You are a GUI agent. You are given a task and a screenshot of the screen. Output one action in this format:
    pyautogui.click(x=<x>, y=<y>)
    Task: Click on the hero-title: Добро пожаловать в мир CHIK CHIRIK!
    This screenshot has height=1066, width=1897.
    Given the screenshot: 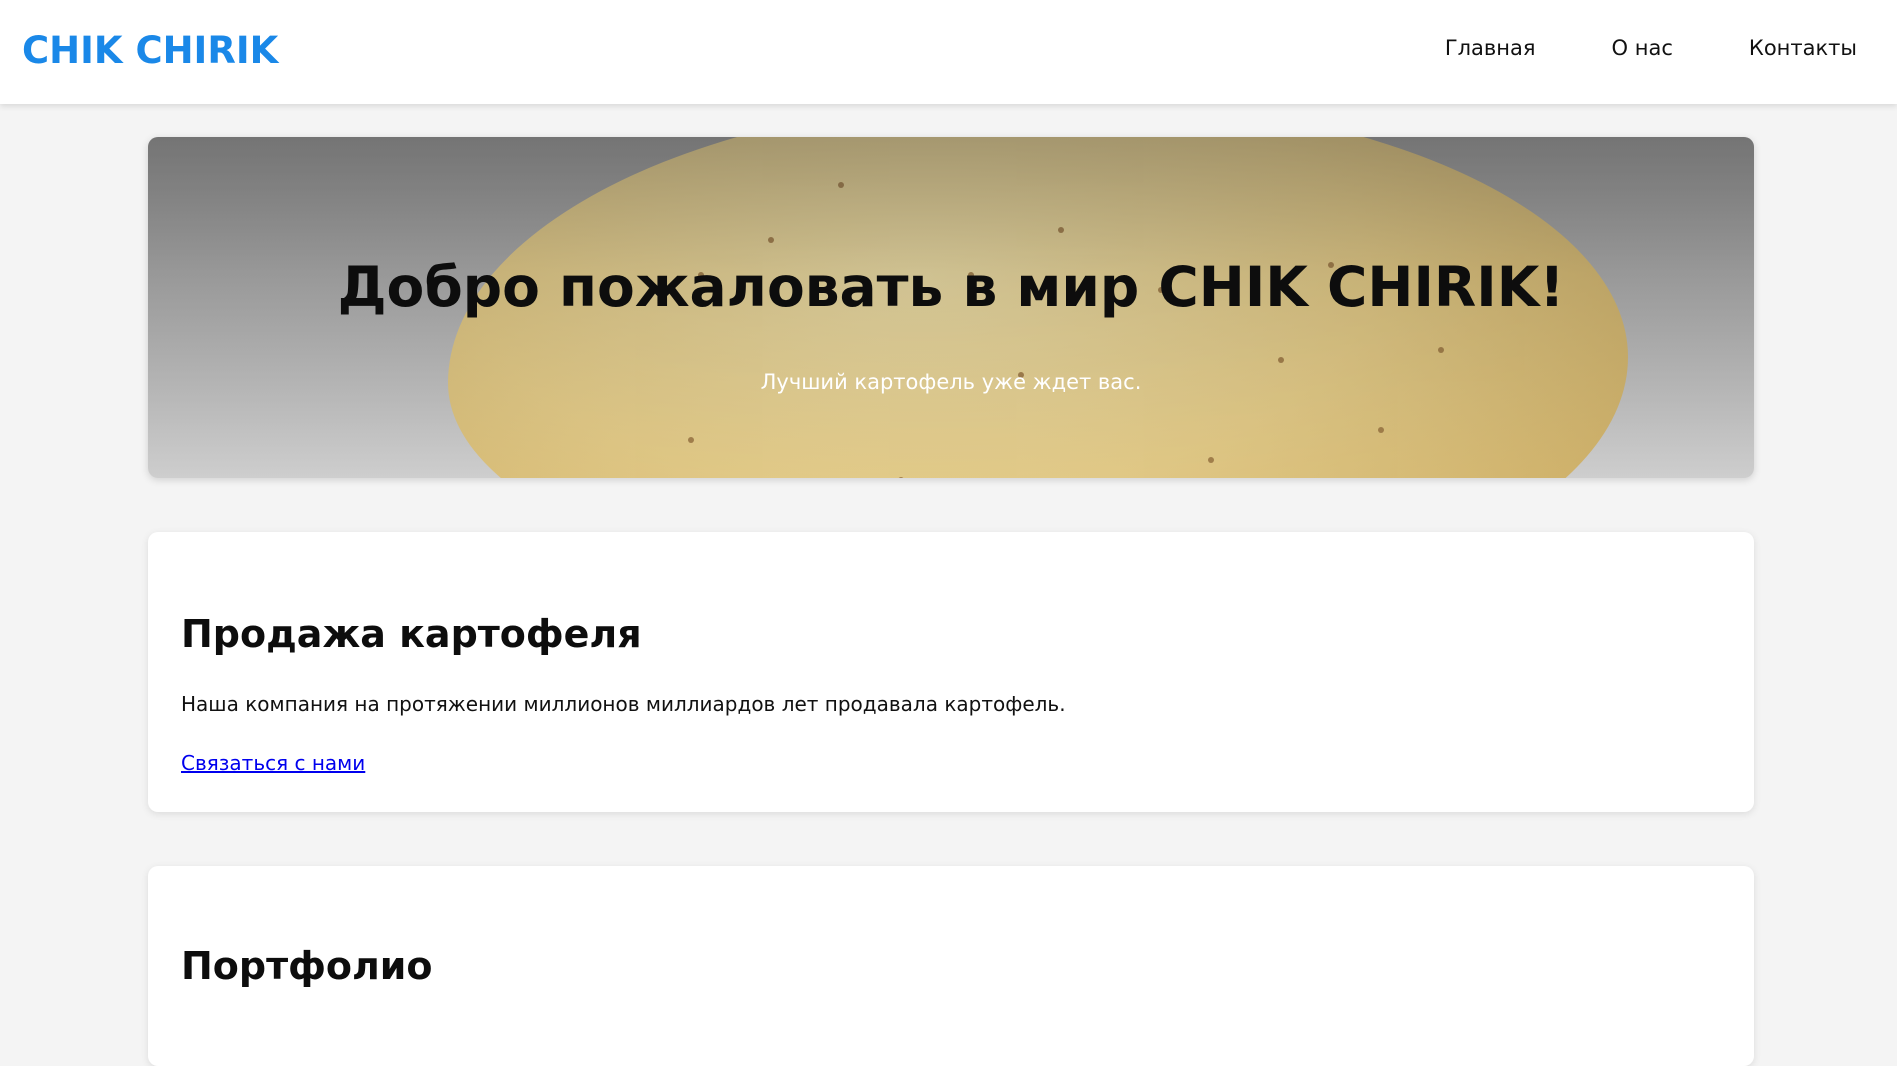 What is the action you would take?
    pyautogui.click(x=951, y=287)
    